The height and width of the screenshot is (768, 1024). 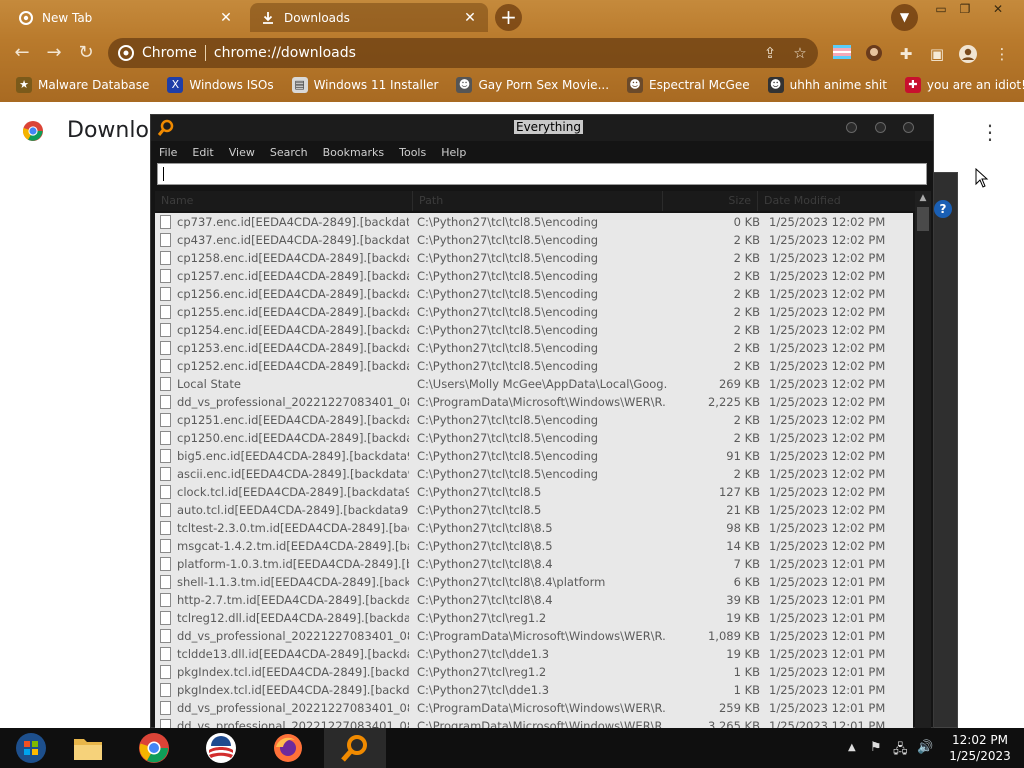 What do you see at coordinates (770, 53) in the screenshot?
I see `share-icon: ⇪` at bounding box center [770, 53].